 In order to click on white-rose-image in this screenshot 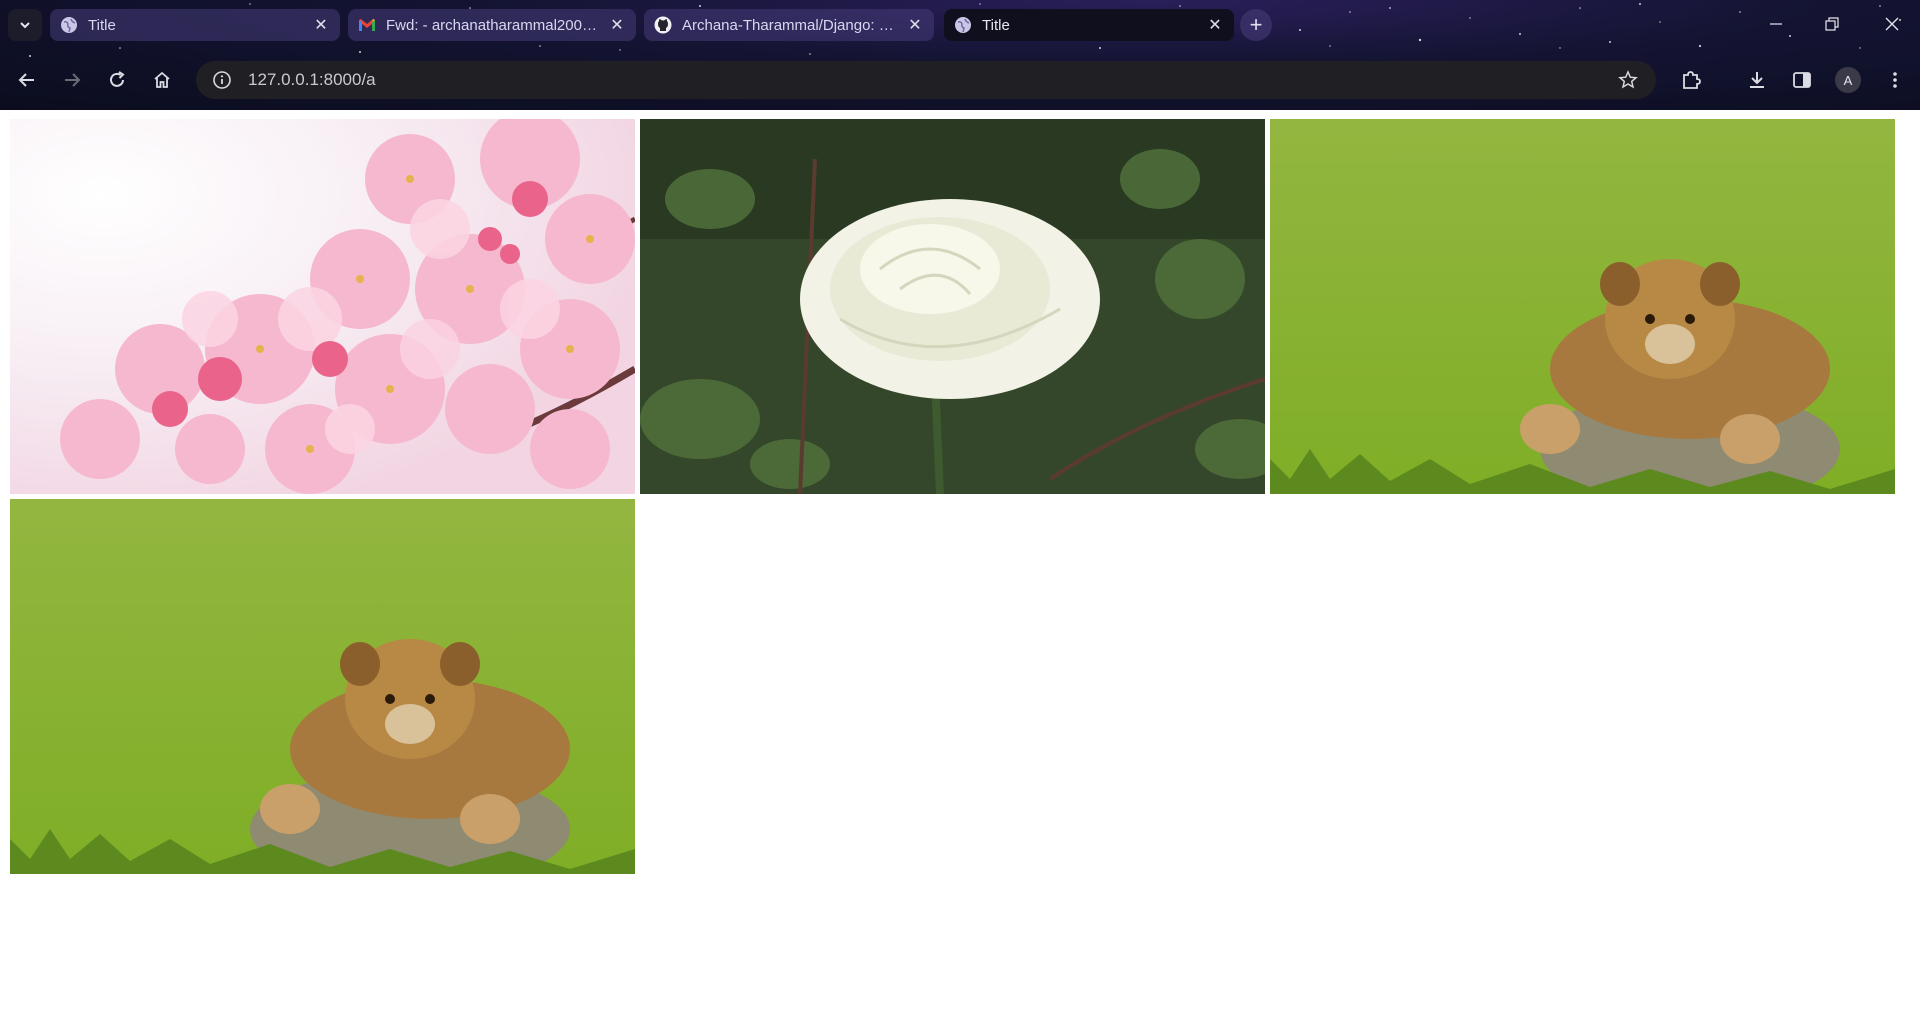, I will do `click(952, 306)`.